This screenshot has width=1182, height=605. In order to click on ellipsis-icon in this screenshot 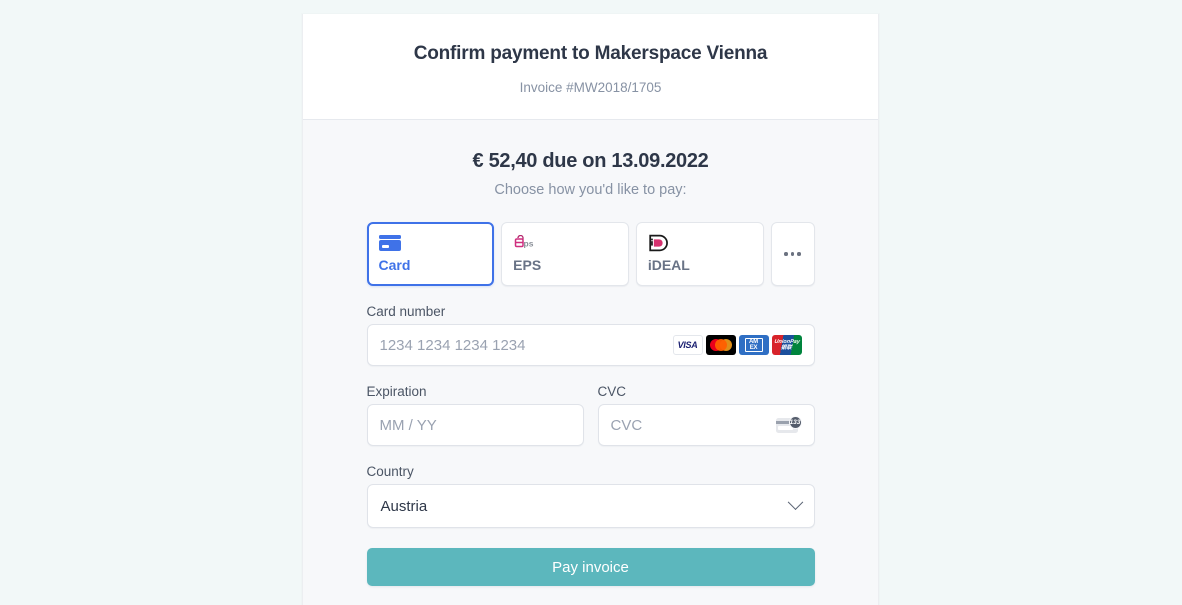, I will do `click(792, 254)`.